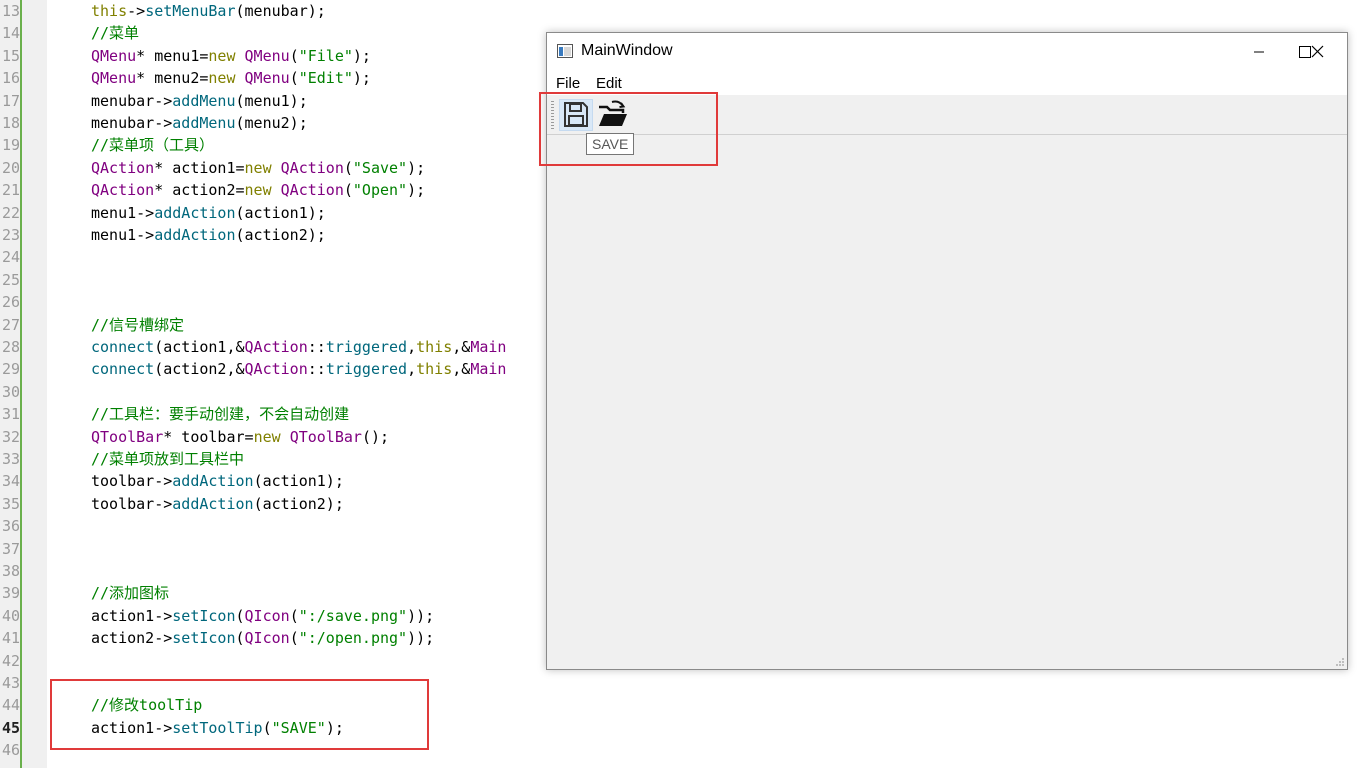 This screenshot has height=768, width=1359. Describe the element at coordinates (199, 101) in the screenshot. I see `code-line: menubar->addMenu(menu1);` at that location.